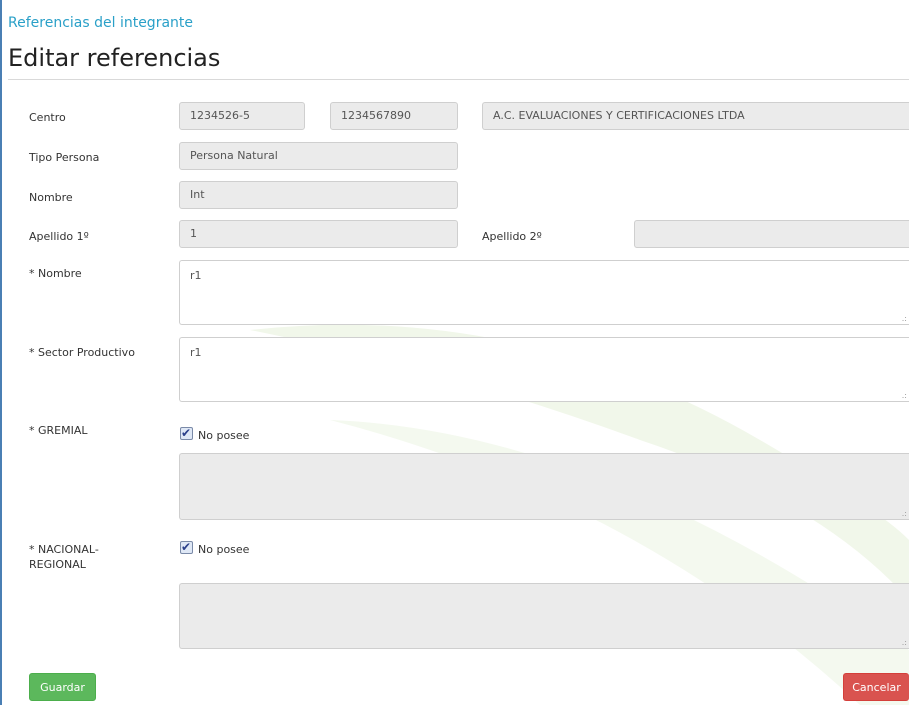 The image size is (909, 705). Describe the element at coordinates (695, 116) in the screenshot. I see `centro-name-field: A.C. EVALUACIONES Y CERTIFICACIONES LTDA` at that location.